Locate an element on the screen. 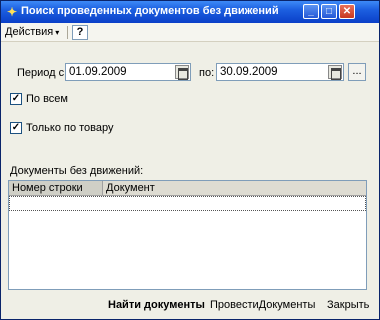 Image resolution: width=380 pixels, height=320 pixels. column-header-line-number: Номер строки is located at coordinates (56, 188).